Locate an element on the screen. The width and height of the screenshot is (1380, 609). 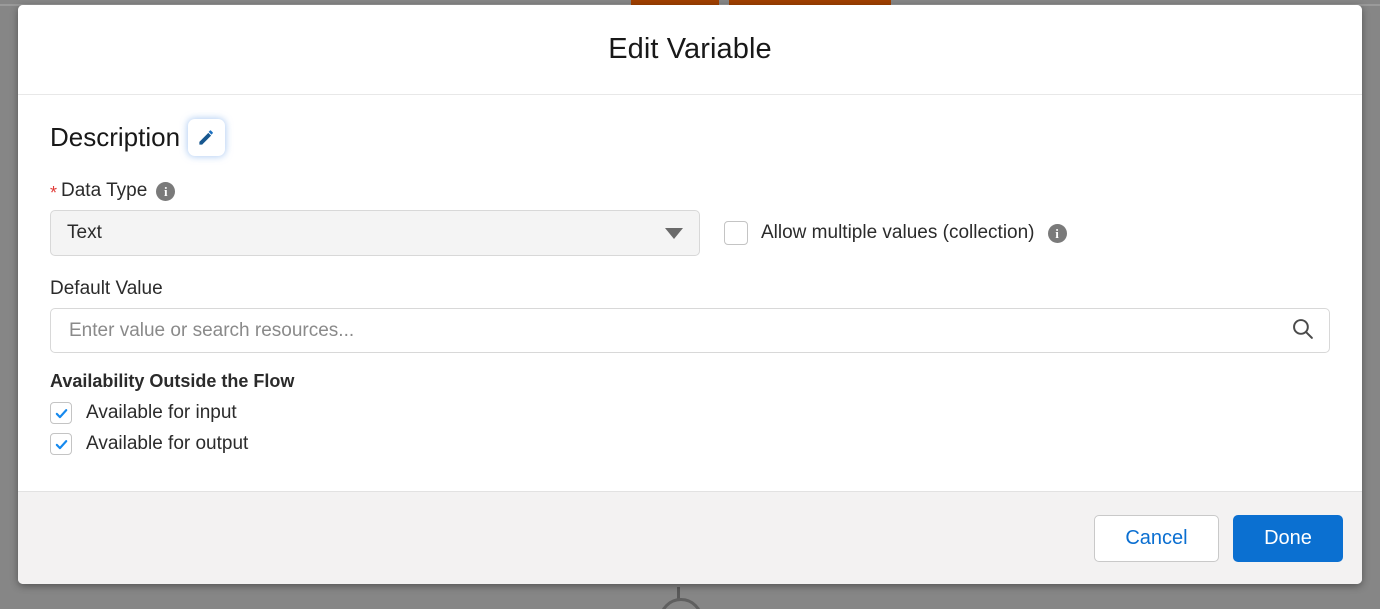
default-value-label: Default Value is located at coordinates (106, 288).